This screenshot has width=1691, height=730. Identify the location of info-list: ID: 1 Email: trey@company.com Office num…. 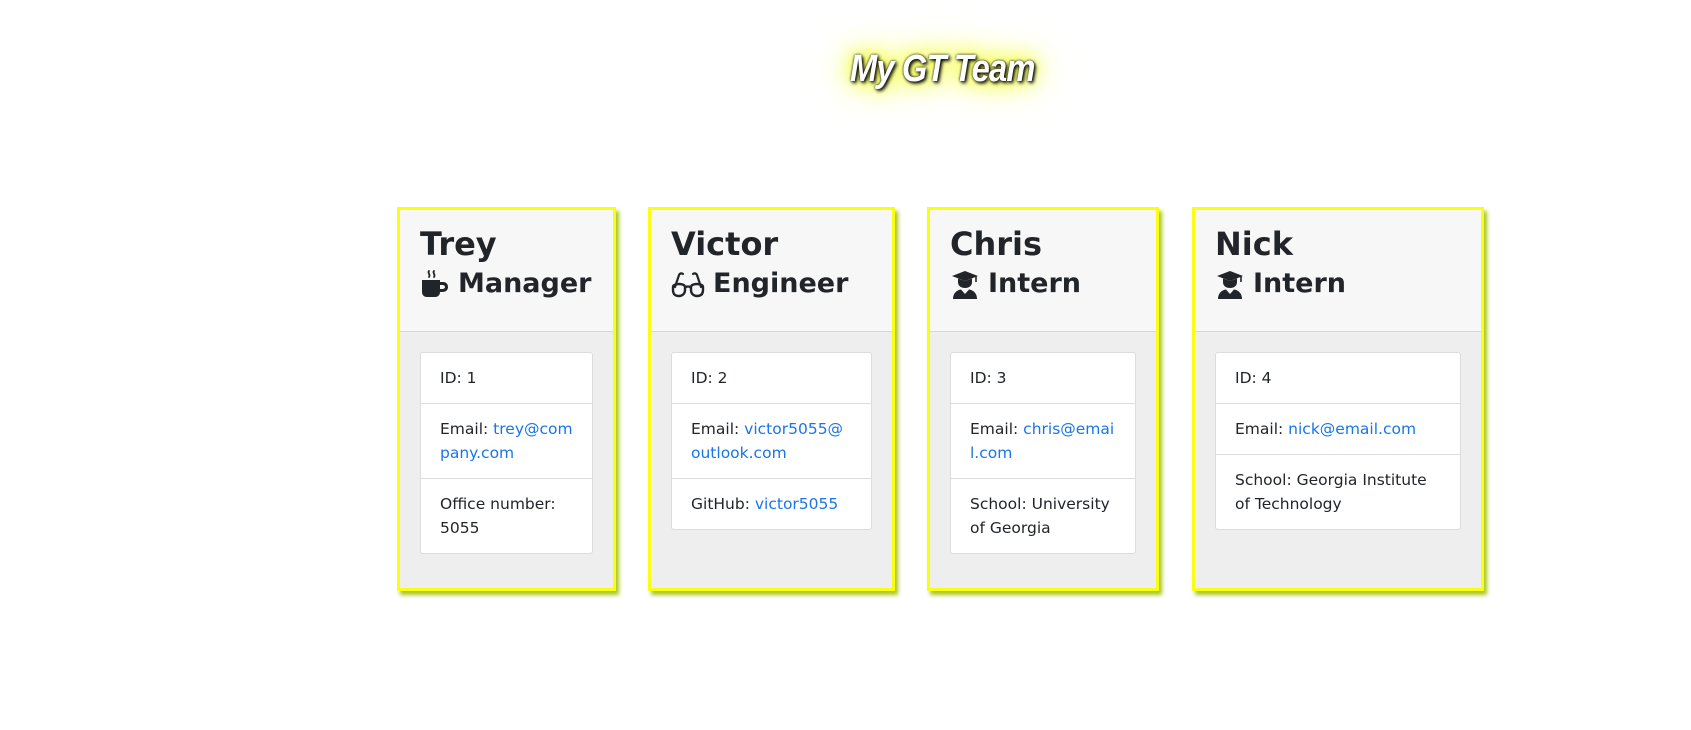
(506, 453).